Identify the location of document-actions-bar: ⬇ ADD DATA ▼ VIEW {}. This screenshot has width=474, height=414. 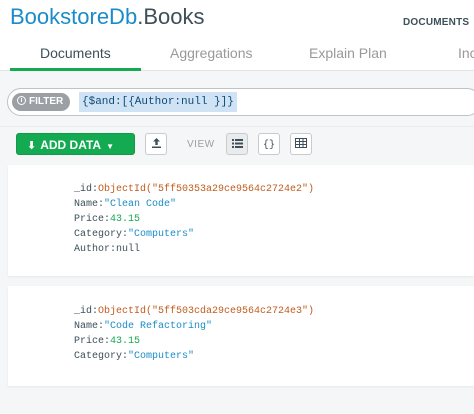
(237, 144).